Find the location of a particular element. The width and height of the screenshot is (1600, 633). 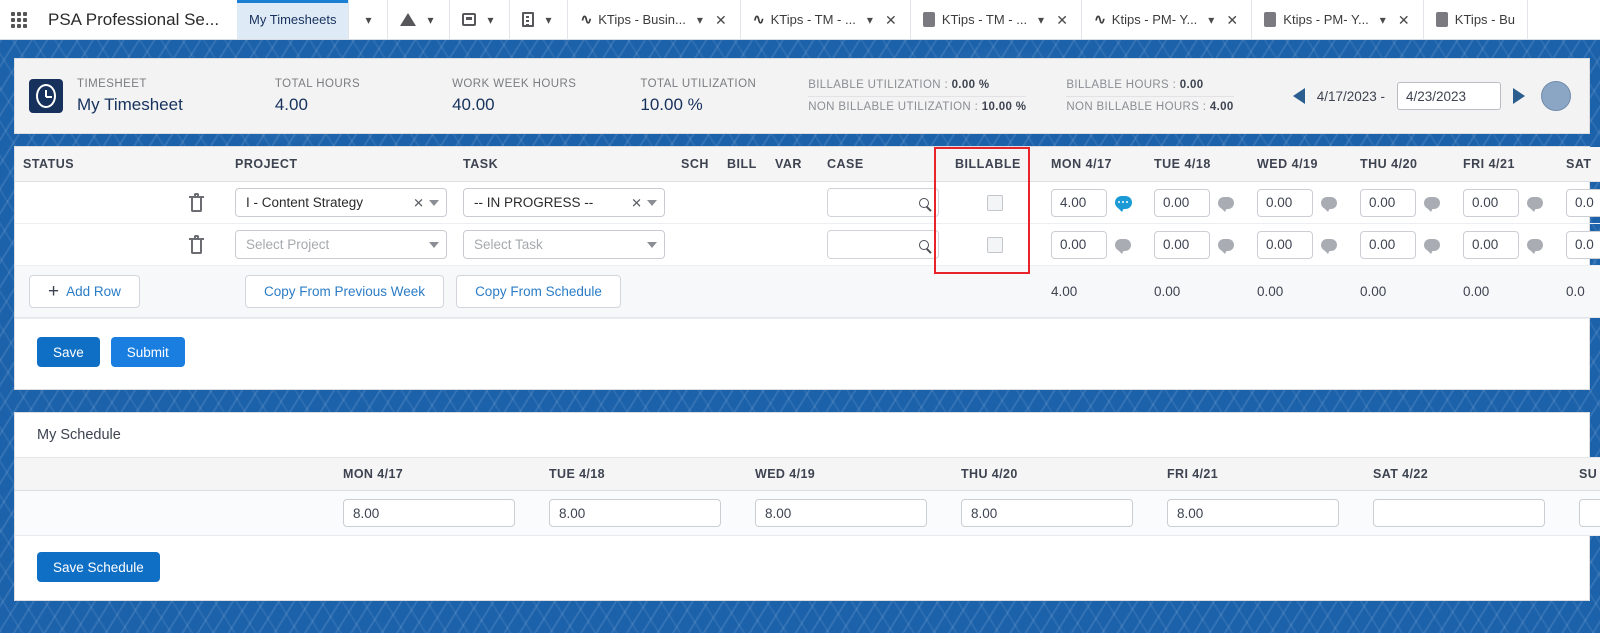

schedule-input-mon is located at coordinates (429, 513).